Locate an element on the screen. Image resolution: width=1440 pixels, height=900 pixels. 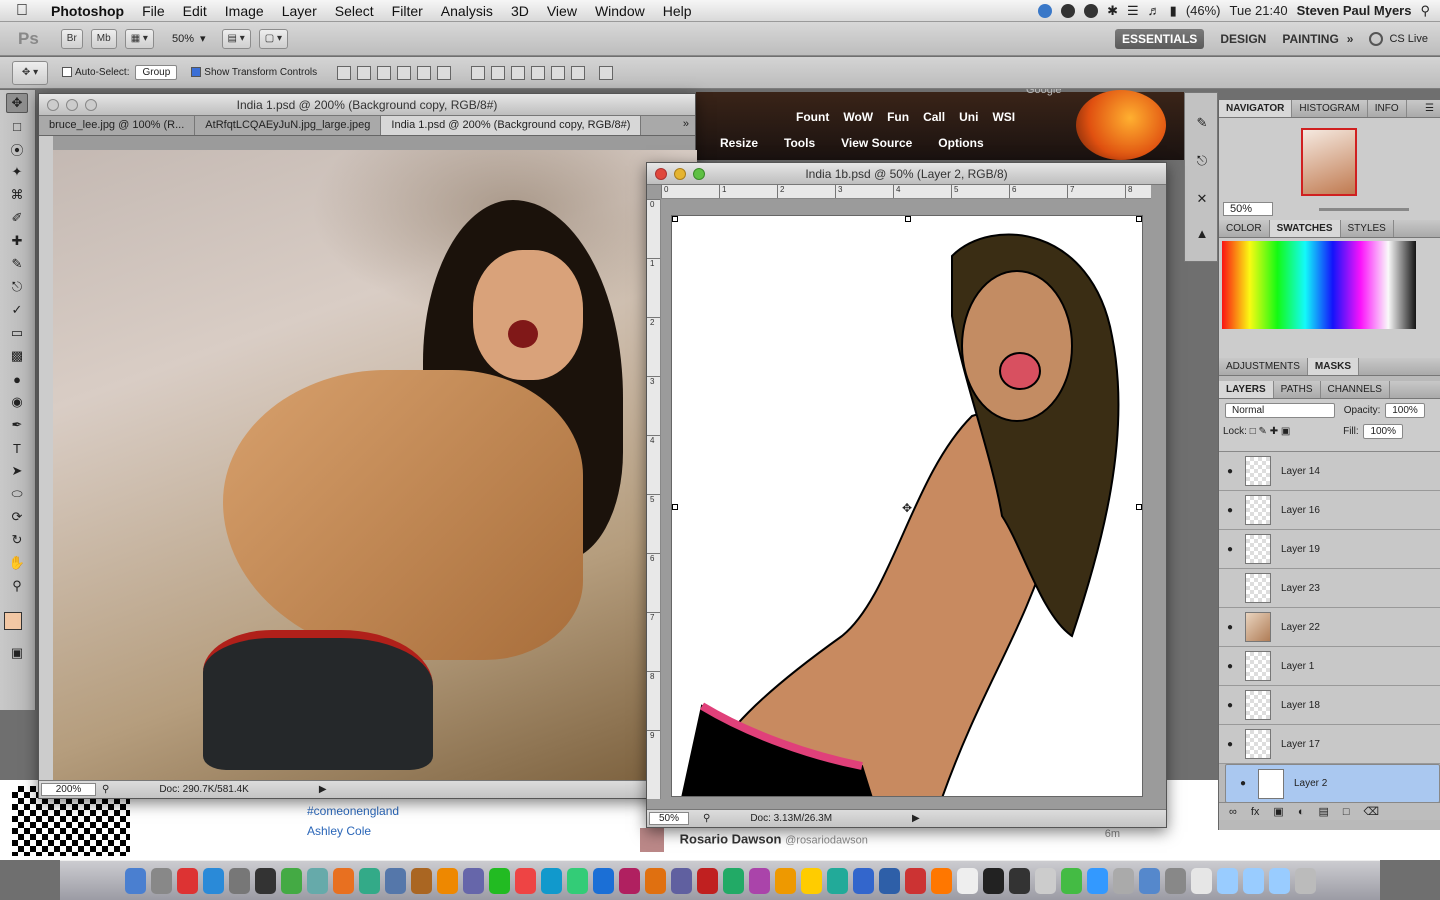
align-top-icon is located at coordinates (344, 72).